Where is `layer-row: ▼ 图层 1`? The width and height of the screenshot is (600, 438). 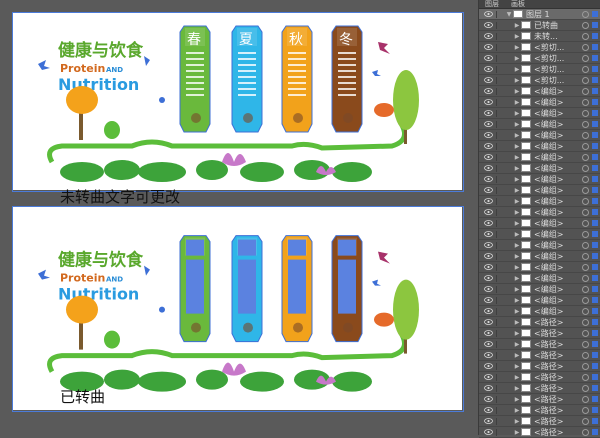 layer-row: ▼ 图层 1 is located at coordinates (539, 14).